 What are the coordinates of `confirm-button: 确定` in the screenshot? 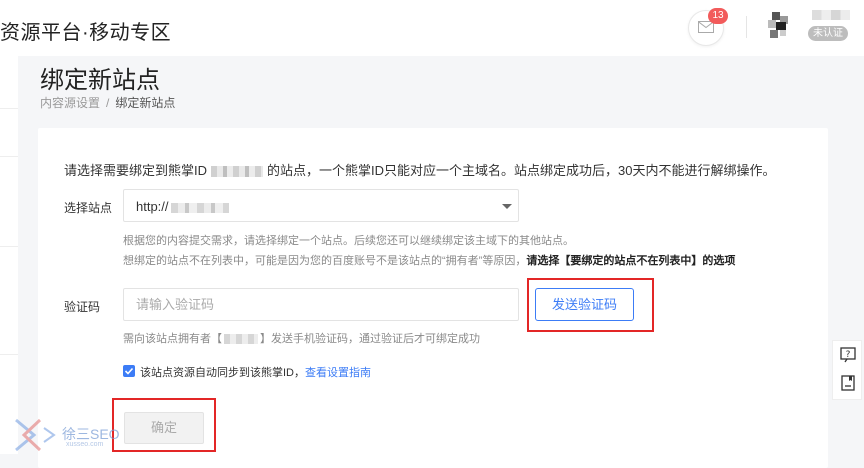 It's located at (164, 428).